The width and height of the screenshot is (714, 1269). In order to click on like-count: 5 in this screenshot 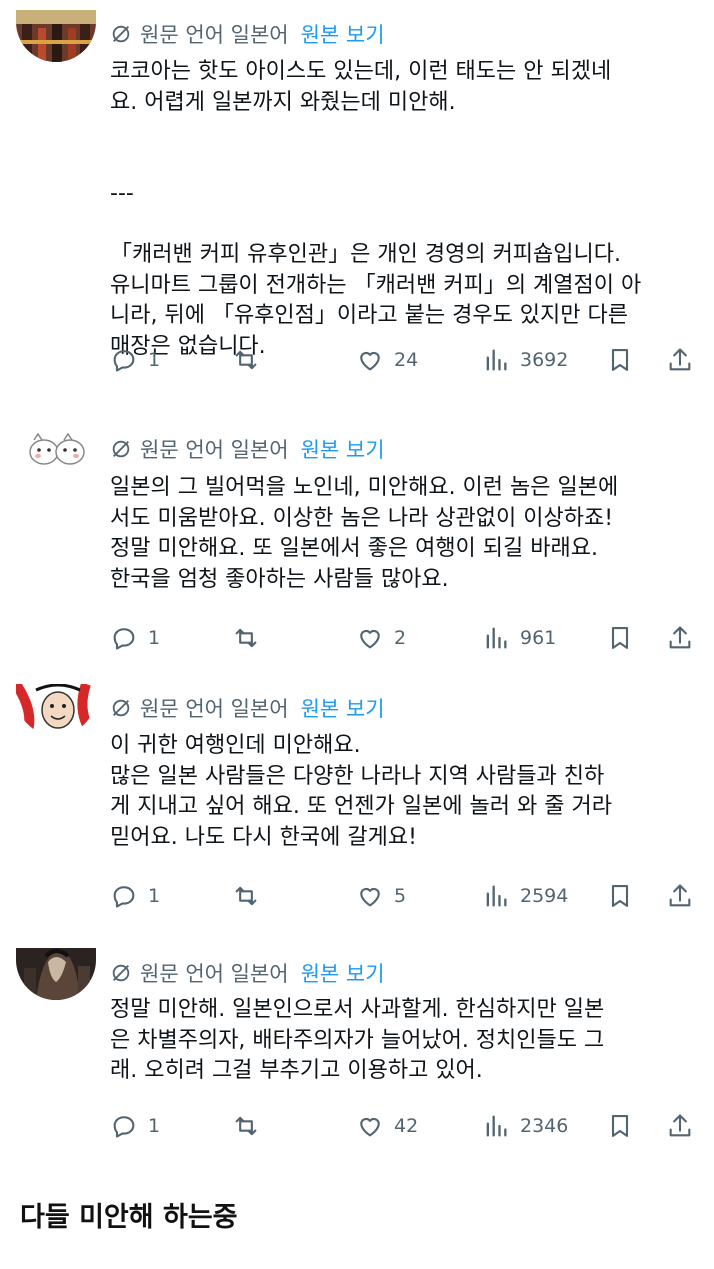, I will do `click(400, 896)`.